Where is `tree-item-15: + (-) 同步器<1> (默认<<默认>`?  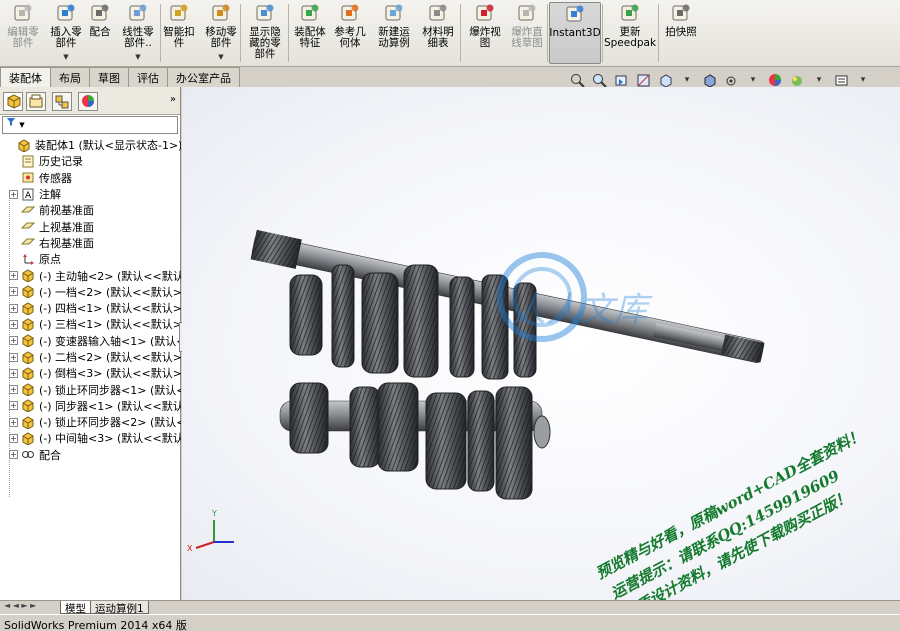 tree-item-15: + (-) 同步器<1> (默认<<默认> is located at coordinates (90, 406).